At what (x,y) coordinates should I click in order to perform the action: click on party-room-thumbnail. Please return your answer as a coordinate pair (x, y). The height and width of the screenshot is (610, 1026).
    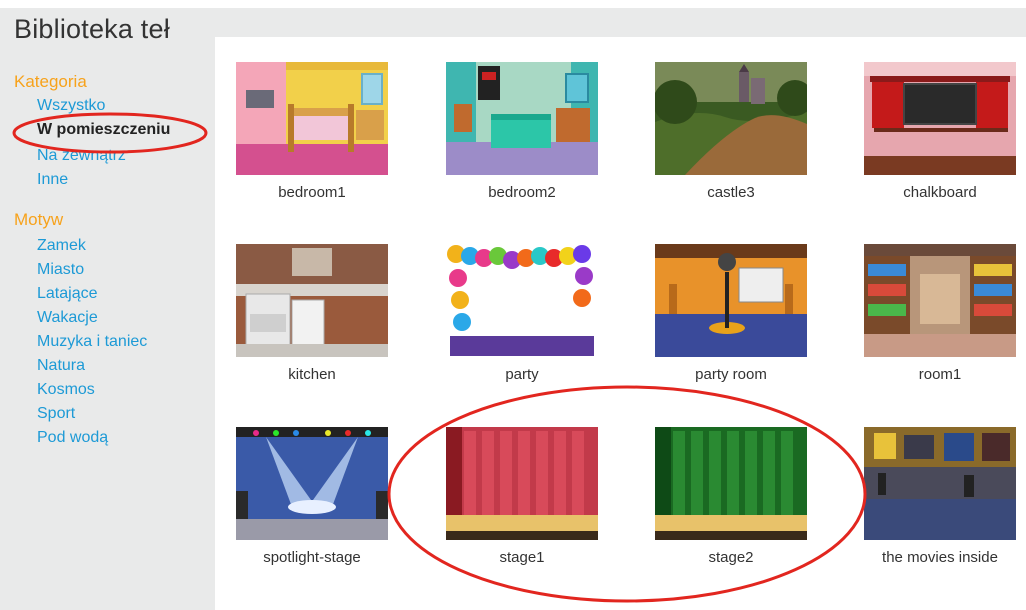
    Looking at the image, I should click on (731, 300).